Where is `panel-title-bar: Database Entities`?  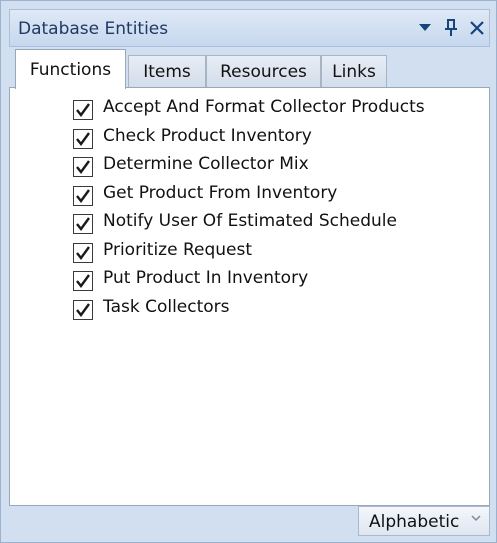 panel-title-bar: Database Entities is located at coordinates (249, 28).